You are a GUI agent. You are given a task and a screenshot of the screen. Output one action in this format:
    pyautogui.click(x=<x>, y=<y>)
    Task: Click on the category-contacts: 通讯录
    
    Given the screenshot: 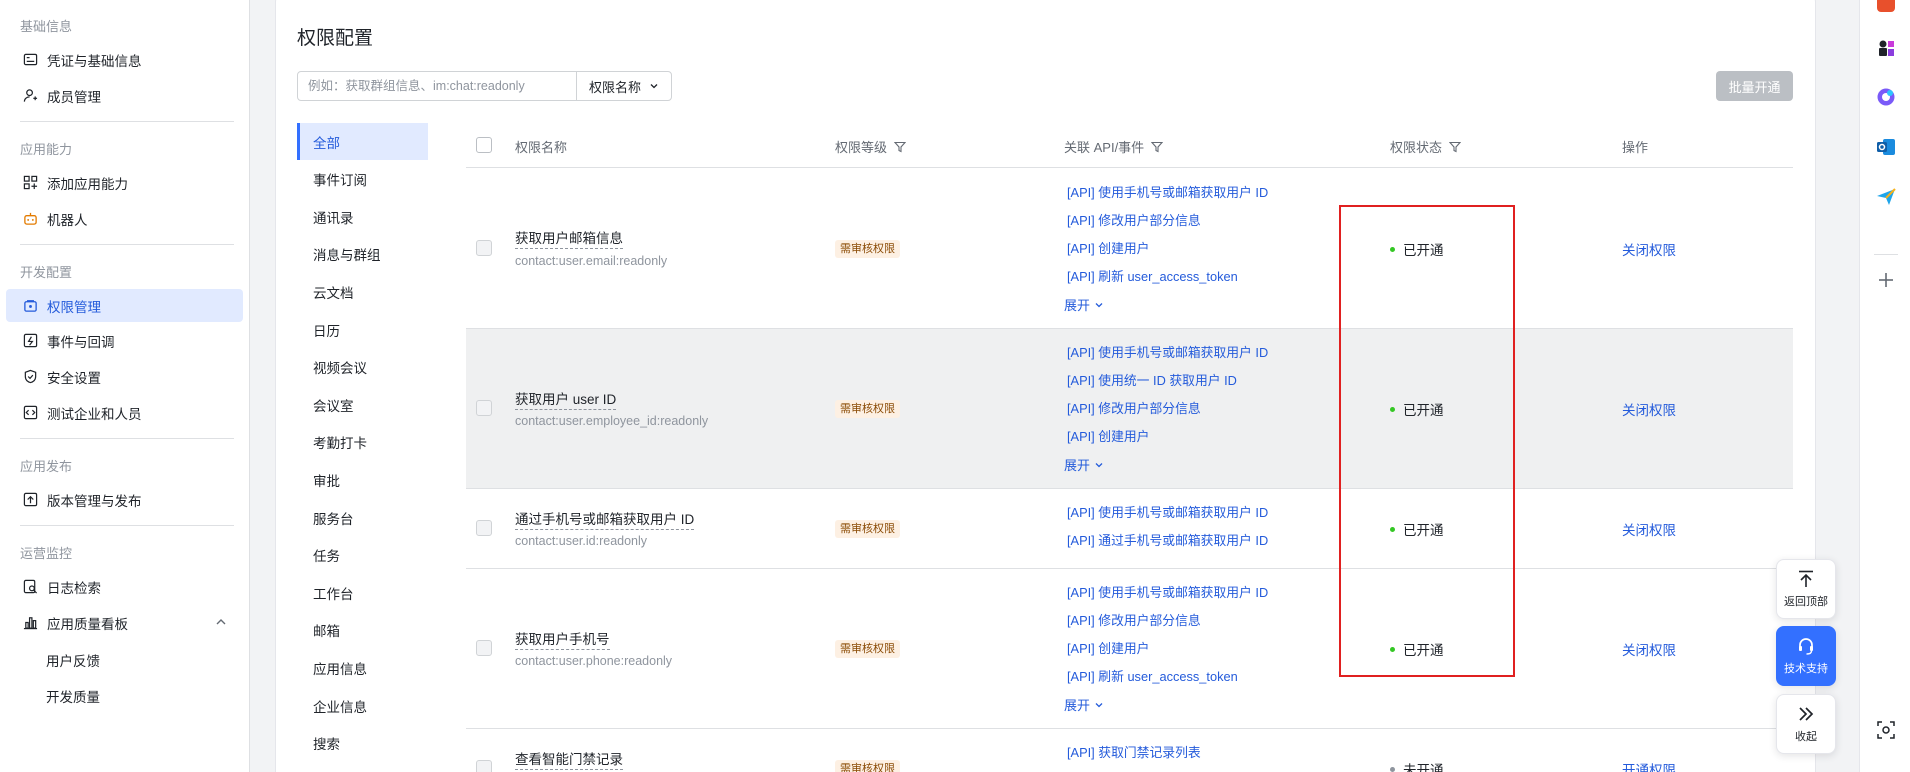 What is the action you would take?
    pyautogui.click(x=362, y=216)
    